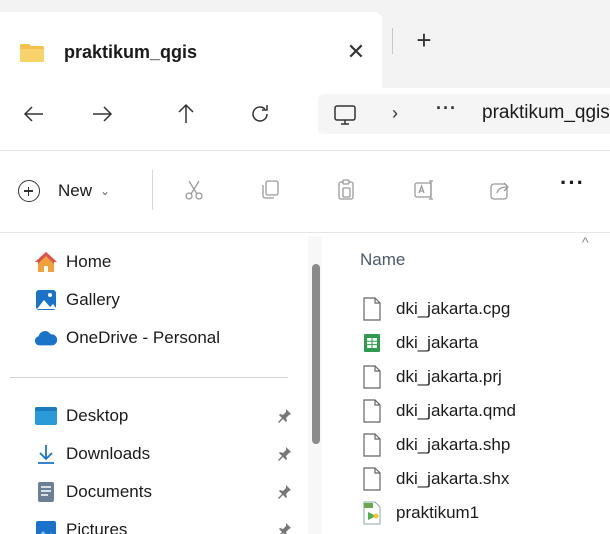 This screenshot has height=534, width=610. Describe the element at coordinates (146, 416) in the screenshot. I see `sidebar-item-desktop: Desktop` at that location.